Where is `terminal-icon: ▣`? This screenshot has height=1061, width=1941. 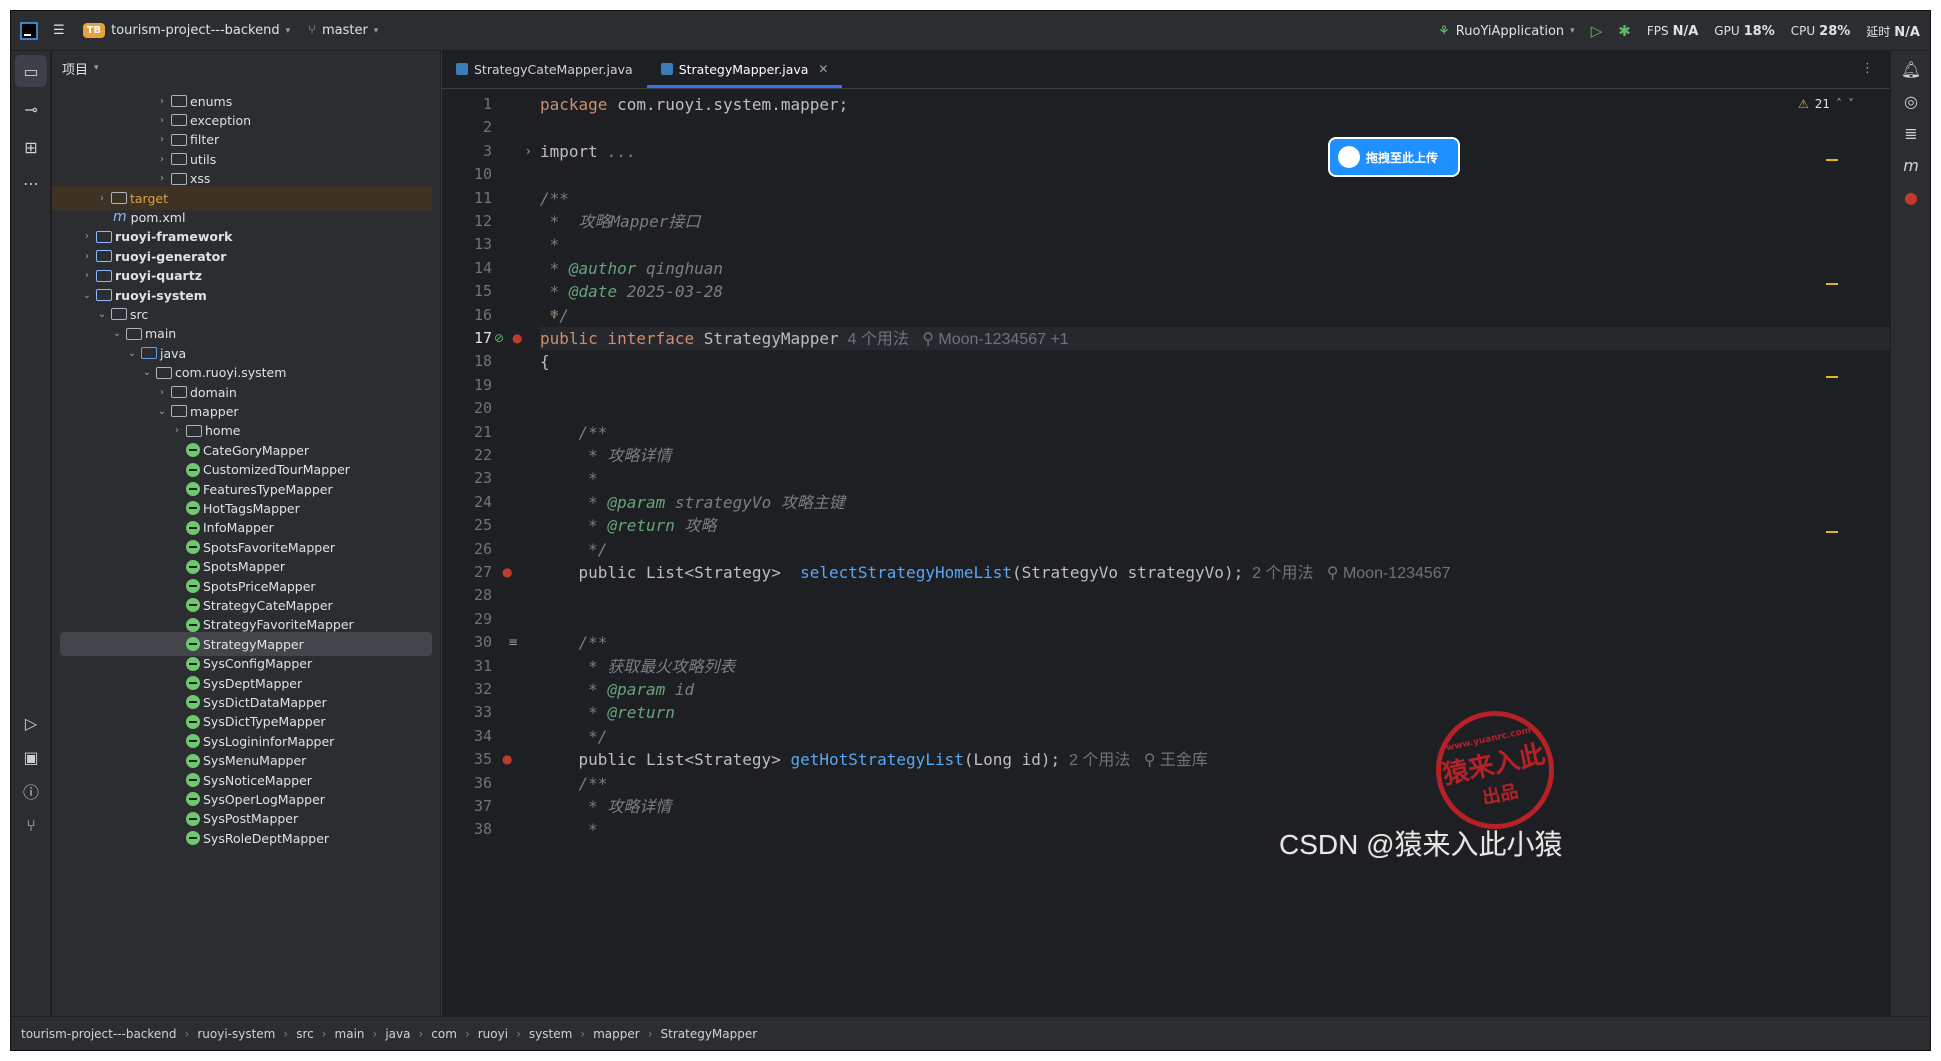
terminal-icon: ▣ is located at coordinates (31, 757).